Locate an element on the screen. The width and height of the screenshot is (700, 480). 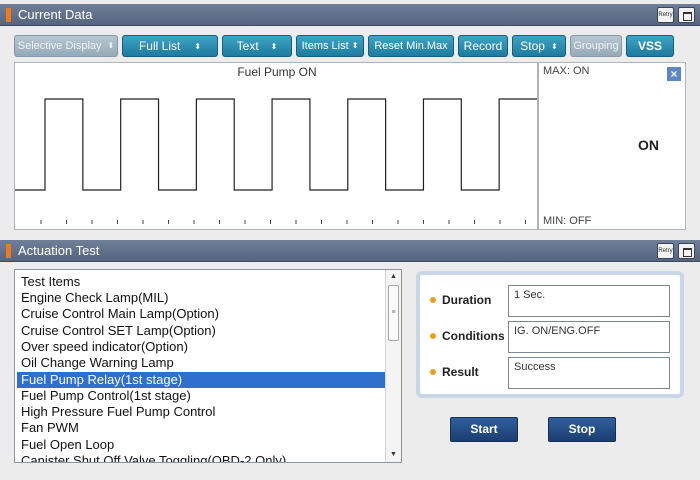
max-label: MAX: ON is located at coordinates (566, 71).